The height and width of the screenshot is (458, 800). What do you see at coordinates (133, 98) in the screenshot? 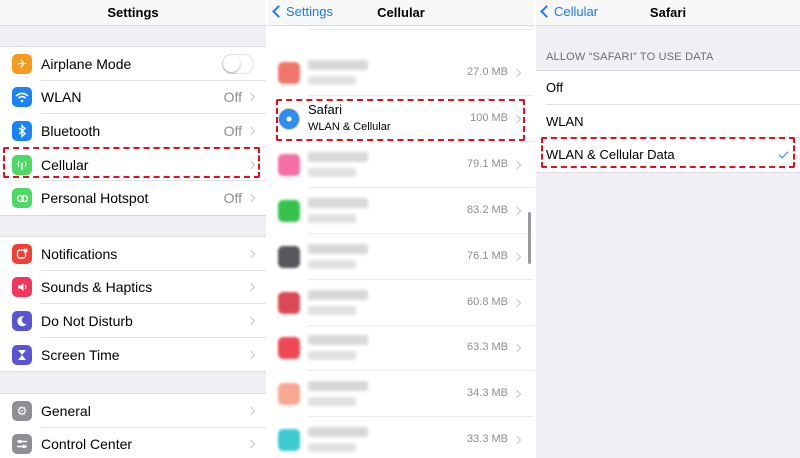
I see `settings-row-wlan: WLAN Off` at bounding box center [133, 98].